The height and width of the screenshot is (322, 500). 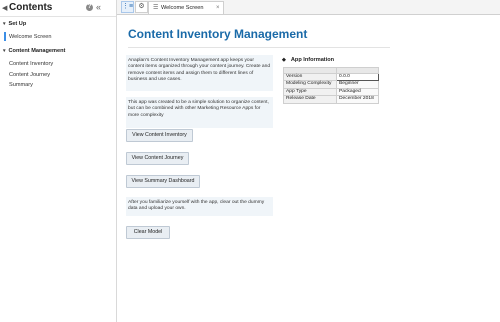 What do you see at coordinates (310, 84) in the screenshot?
I see `row-key: Modeling Complexity` at bounding box center [310, 84].